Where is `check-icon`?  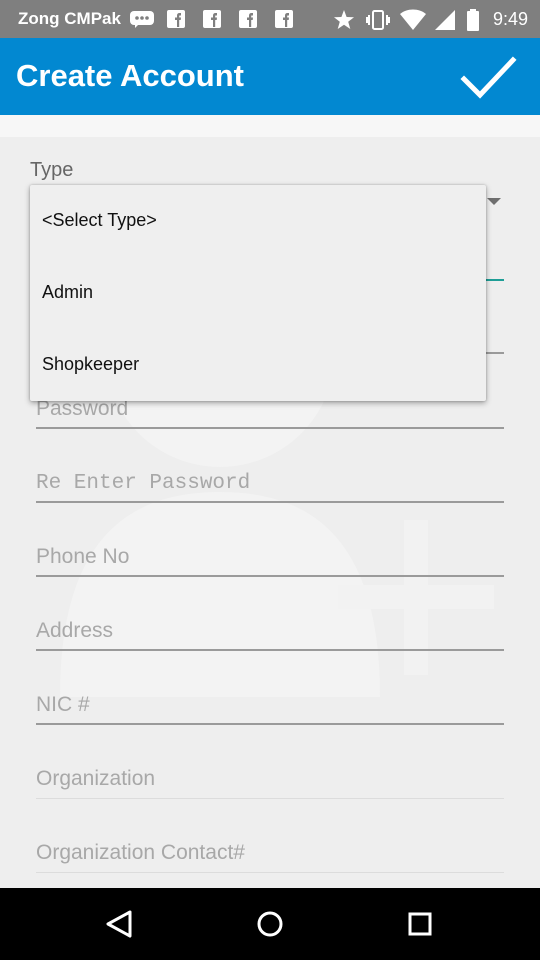 check-icon is located at coordinates (488, 77).